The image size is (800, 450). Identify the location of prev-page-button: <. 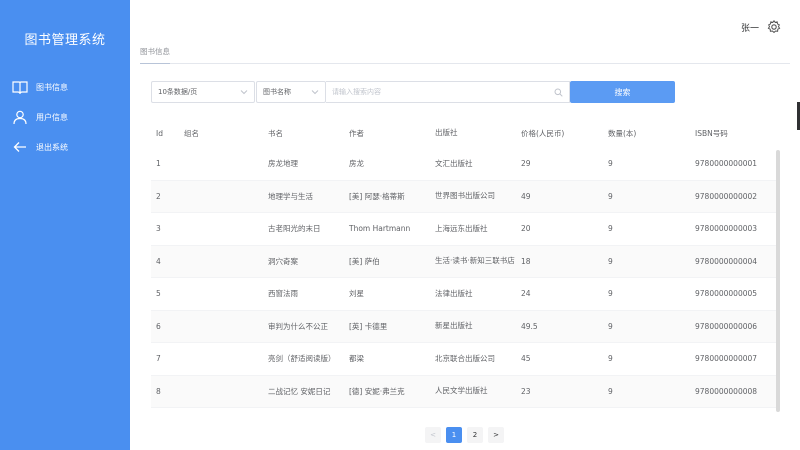
(433, 435).